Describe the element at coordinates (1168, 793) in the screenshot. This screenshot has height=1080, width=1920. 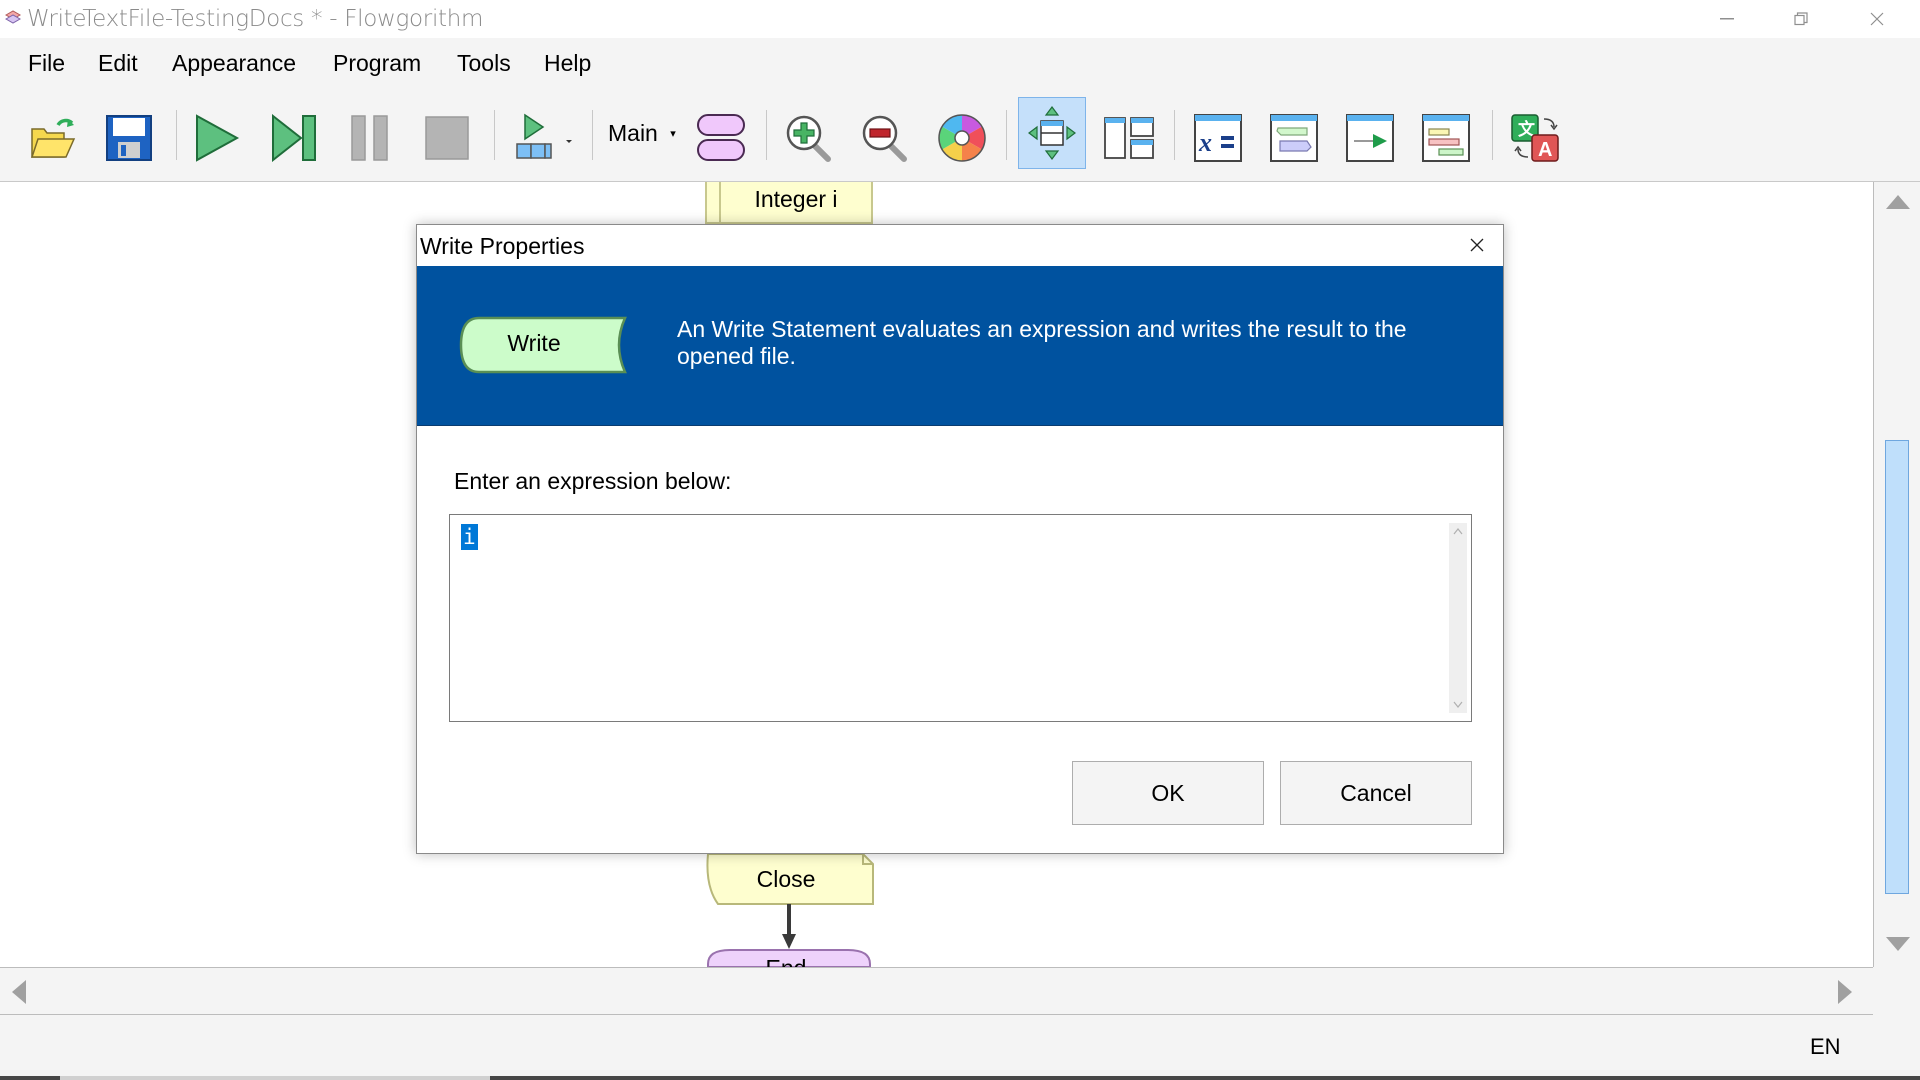
I see `ok-button: OK` at that location.